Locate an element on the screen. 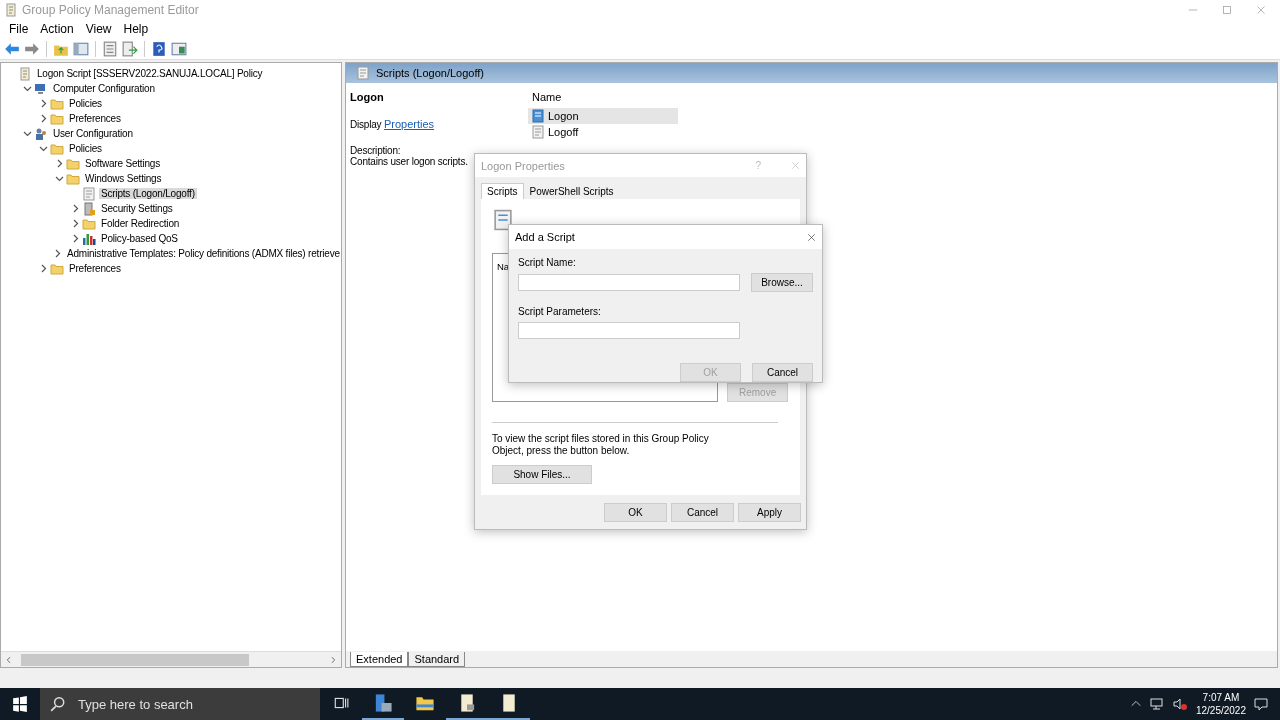 The height and width of the screenshot is (720, 1280). pane-title: Scripts (Logon/Logoff) is located at coordinates (430, 73).